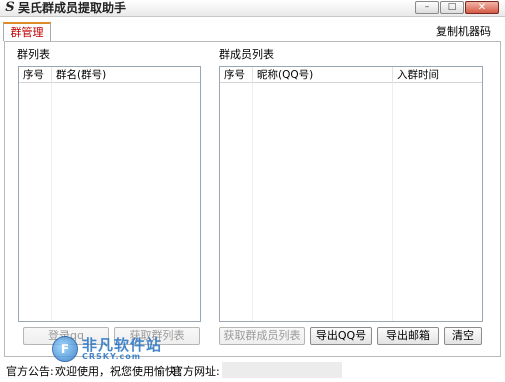  What do you see at coordinates (127, 75) in the screenshot?
I see `column-header-group-name: 群名(群号)` at bounding box center [127, 75].